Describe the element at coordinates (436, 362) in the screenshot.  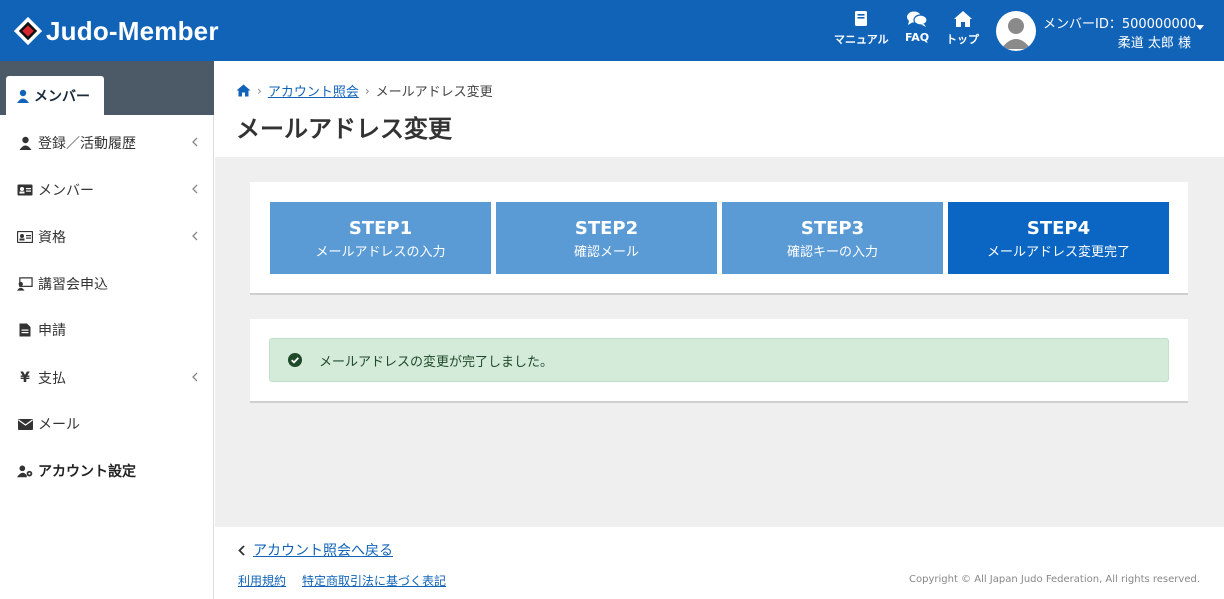
I see `alert-message: メールアドレスの変更が完了しました。` at that location.